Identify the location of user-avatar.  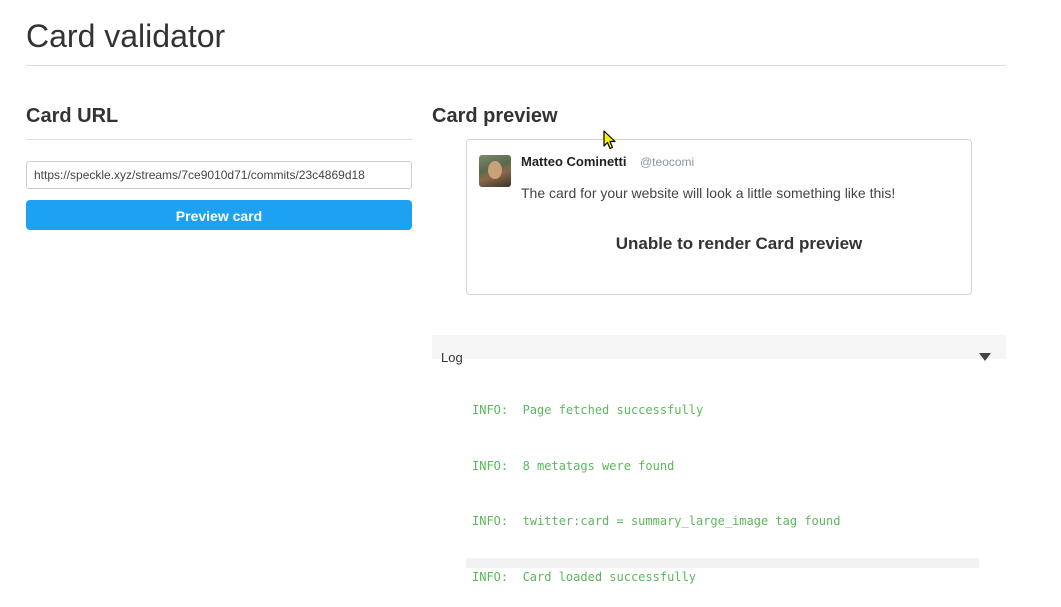
(495, 171).